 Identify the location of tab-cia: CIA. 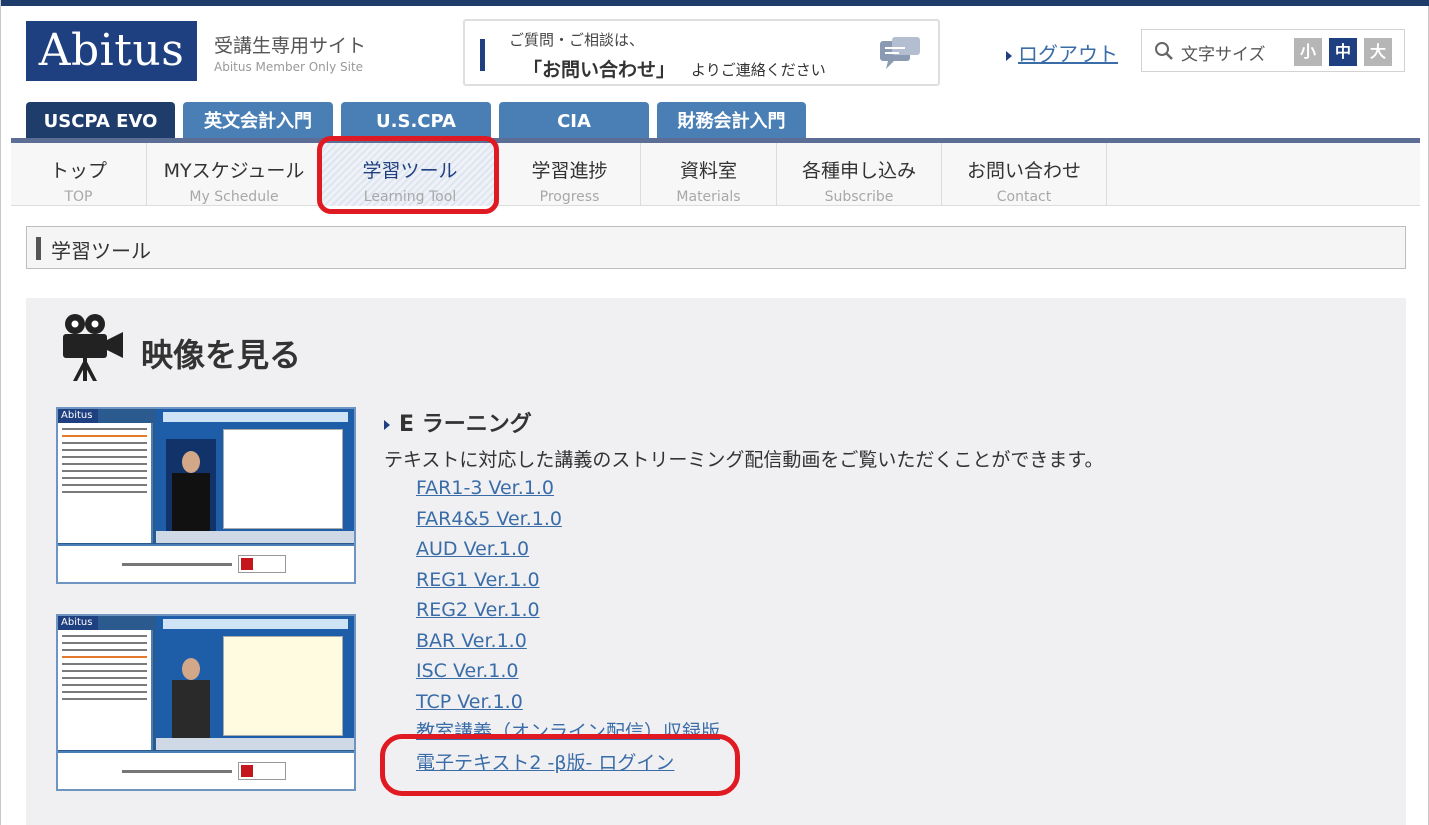
(574, 120).